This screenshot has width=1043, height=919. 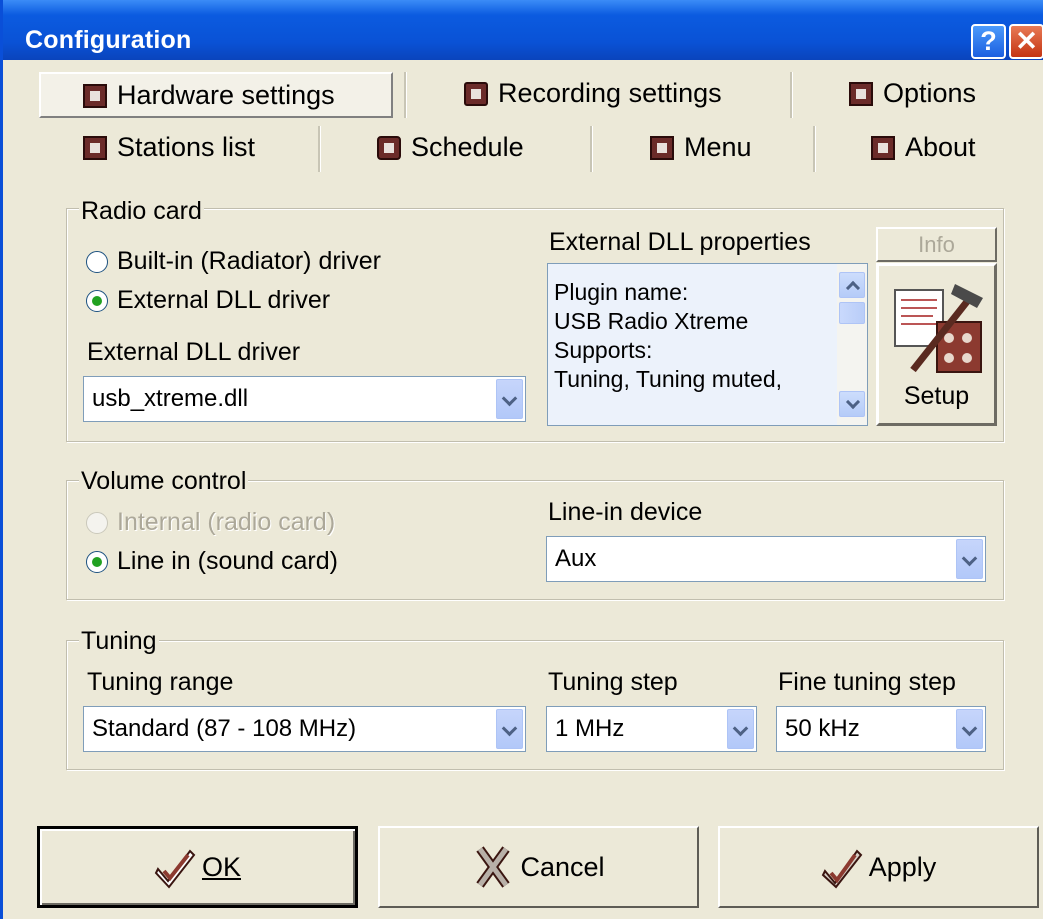 I want to click on line-in-device-value: Aux, so click(x=576, y=558).